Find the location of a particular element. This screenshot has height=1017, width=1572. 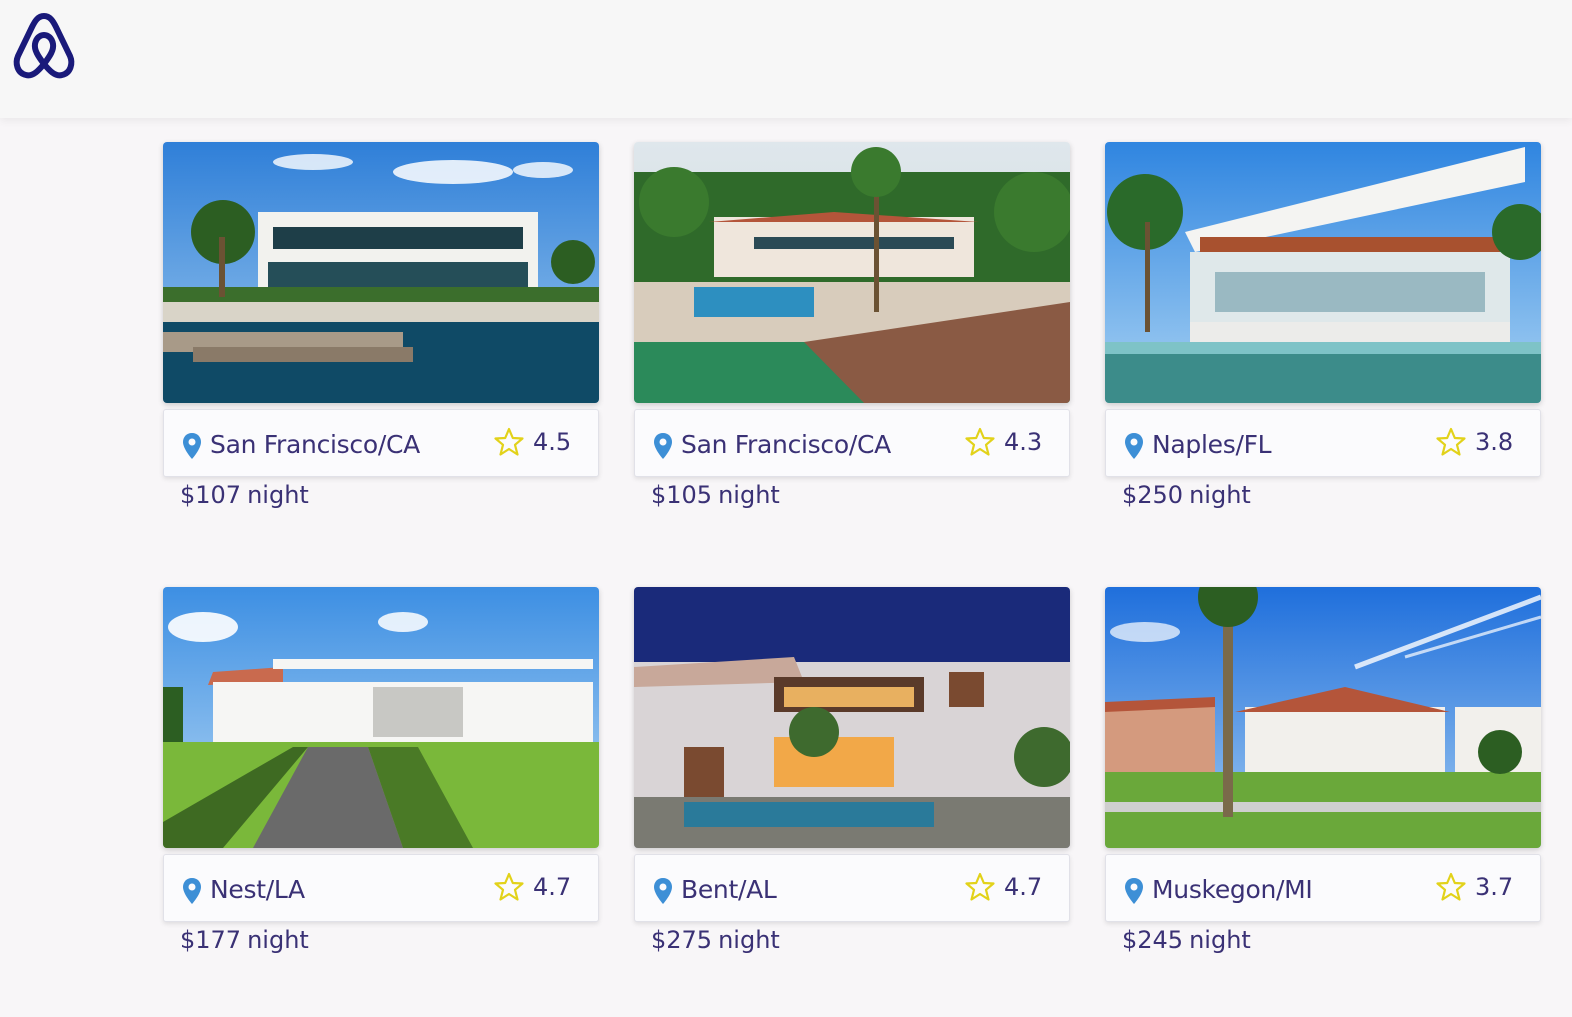

listing-info-bar: Muskegon/MI 3.7 is located at coordinates (1323, 888).